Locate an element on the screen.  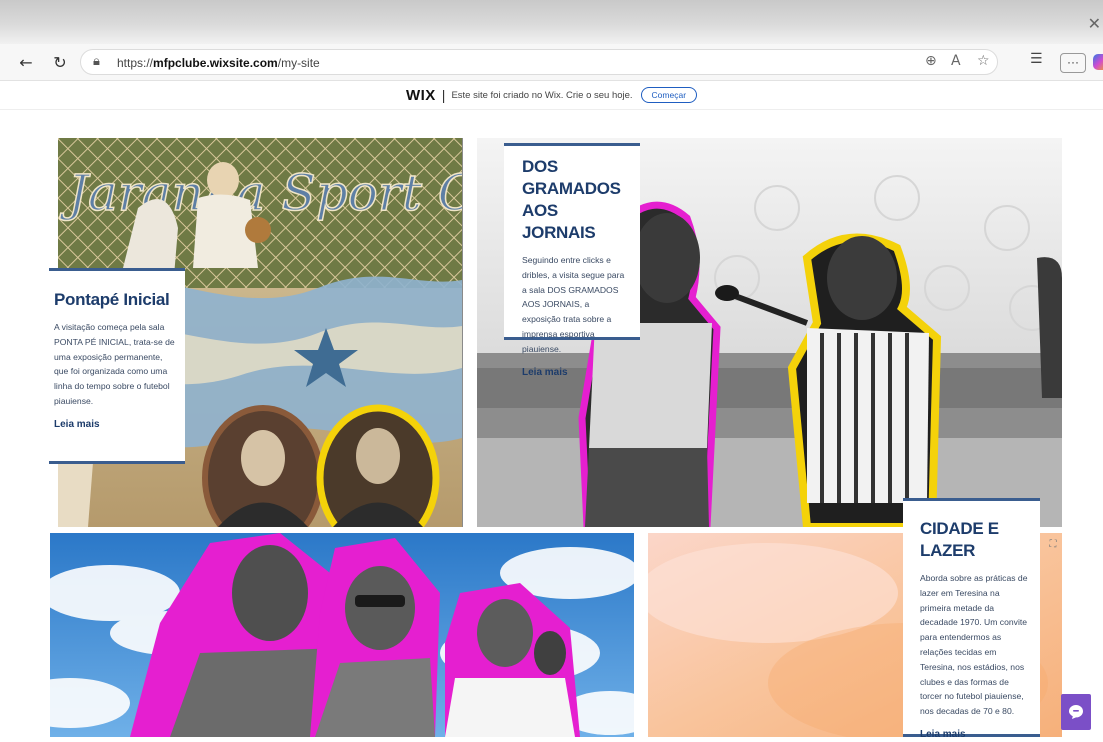
lock-icon: 🔒︎ is located at coordinates (96, 61).